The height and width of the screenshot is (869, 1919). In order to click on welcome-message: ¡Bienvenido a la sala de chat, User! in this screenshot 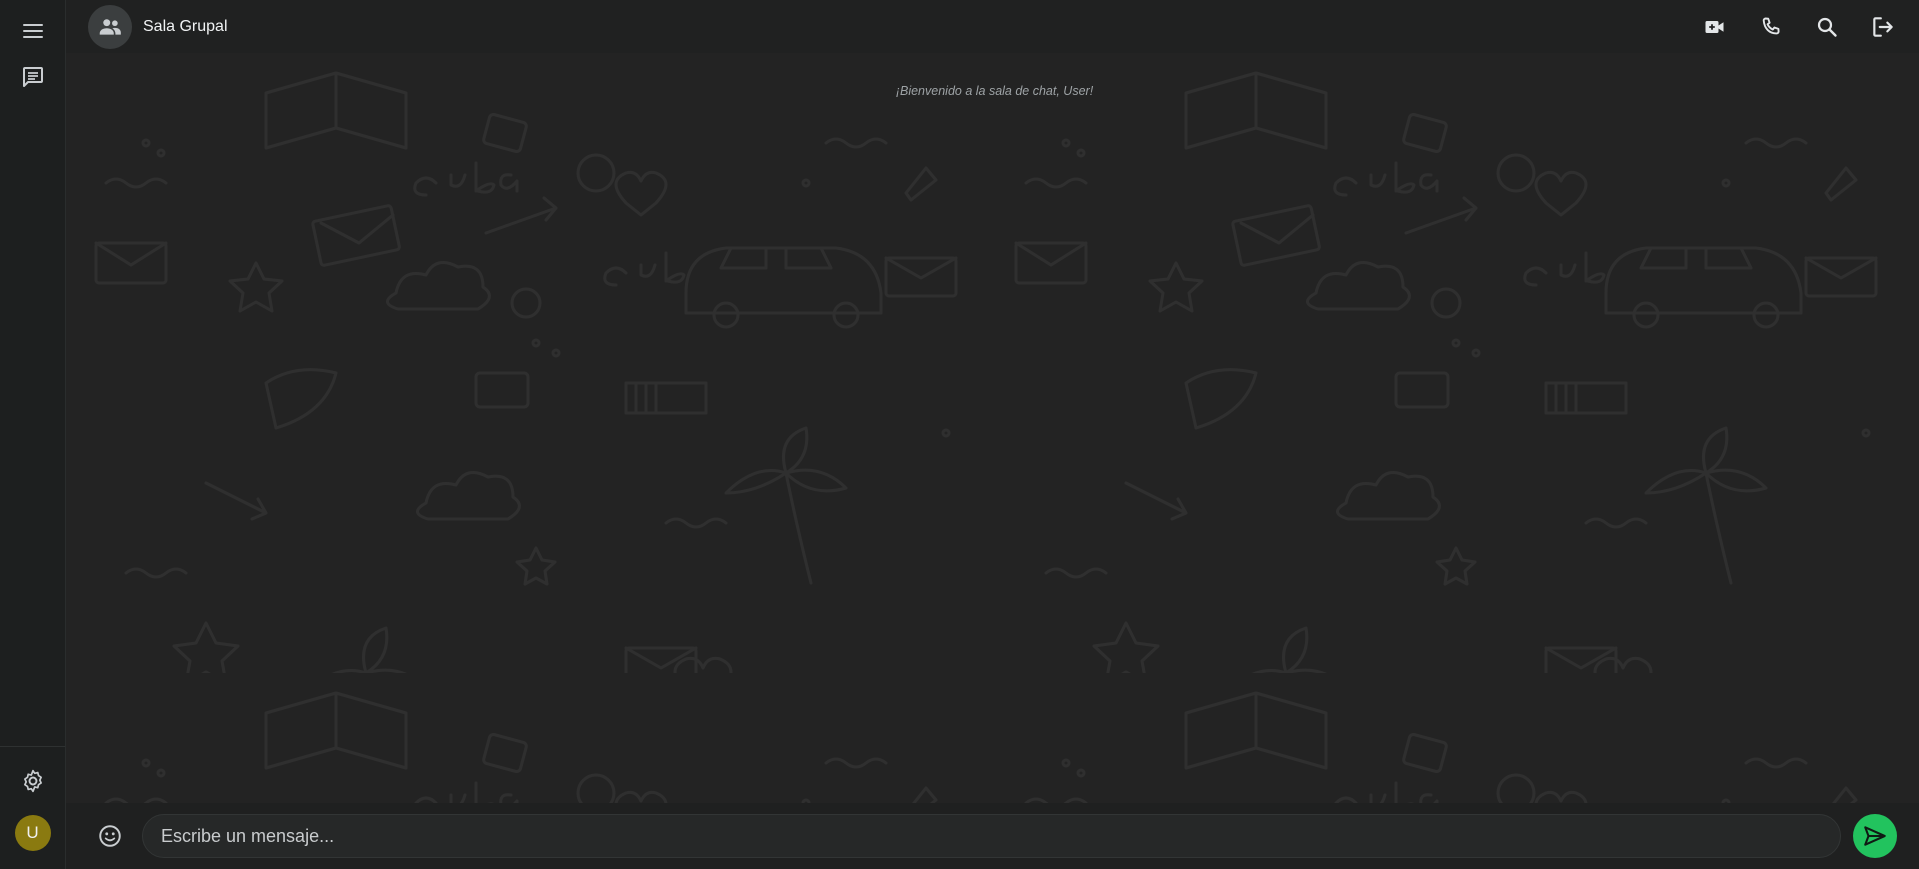, I will do `click(994, 91)`.